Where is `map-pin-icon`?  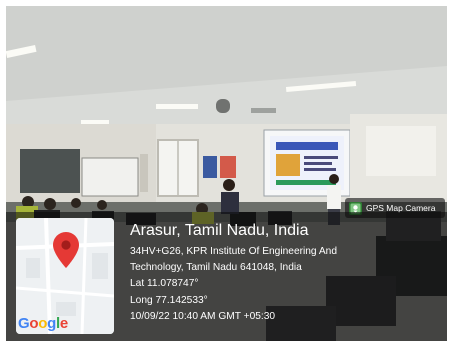 map-pin-icon is located at coordinates (66, 250).